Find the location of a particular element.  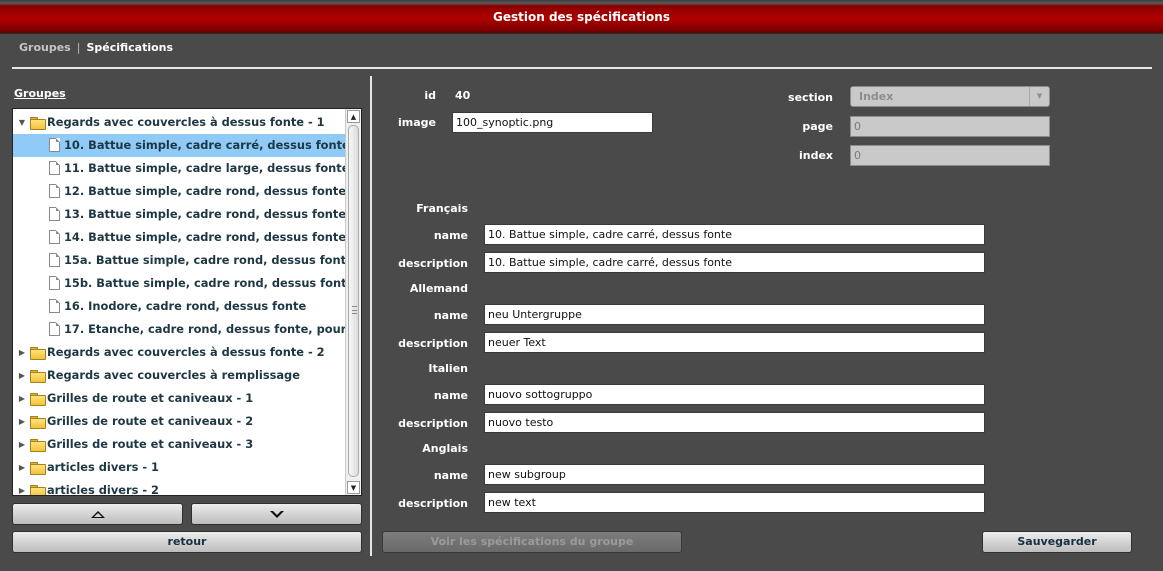

tree-document-item: 16. Inodore, cadre rond, dessus fonte is located at coordinates (179, 306).